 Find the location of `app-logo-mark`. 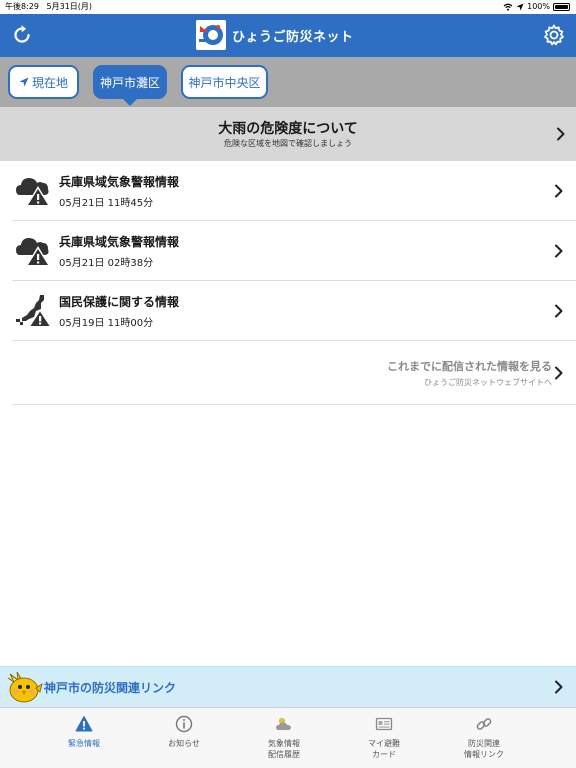

app-logo-mark is located at coordinates (211, 35).